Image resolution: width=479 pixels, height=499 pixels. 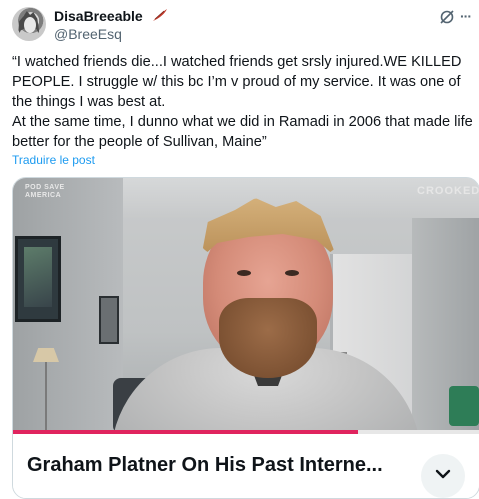 I want to click on wall-picture-small, so click(x=109, y=320).